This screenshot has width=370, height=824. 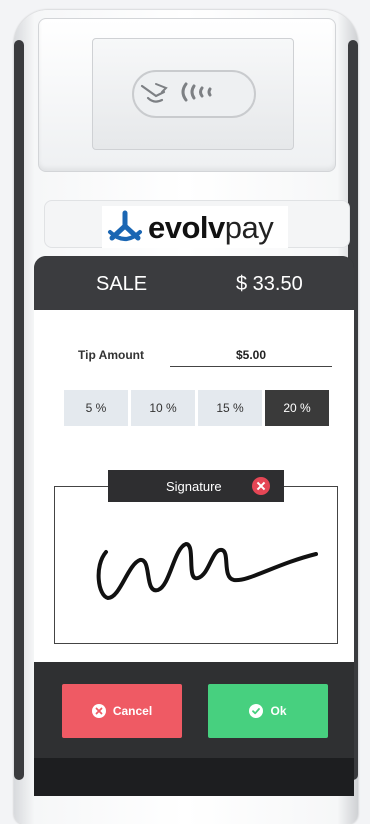 What do you see at coordinates (111, 355) in the screenshot?
I see `tip-amount-label: Tip Amount` at bounding box center [111, 355].